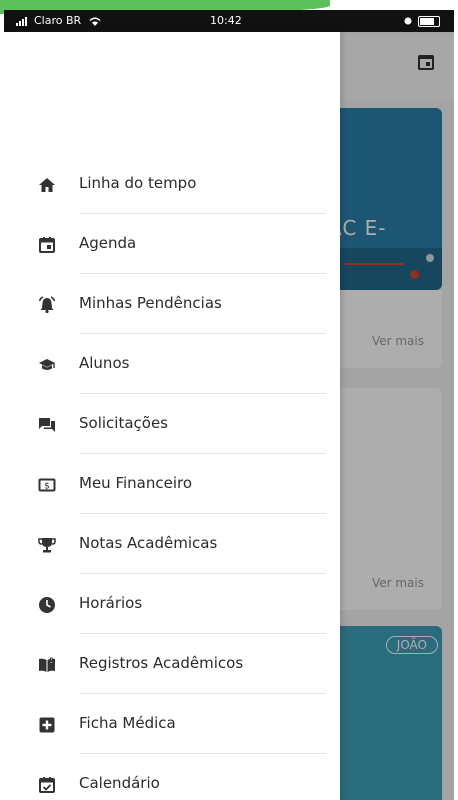 The height and width of the screenshot is (800, 458). Describe the element at coordinates (47, 364) in the screenshot. I see `graduation-cap-icon` at that location.